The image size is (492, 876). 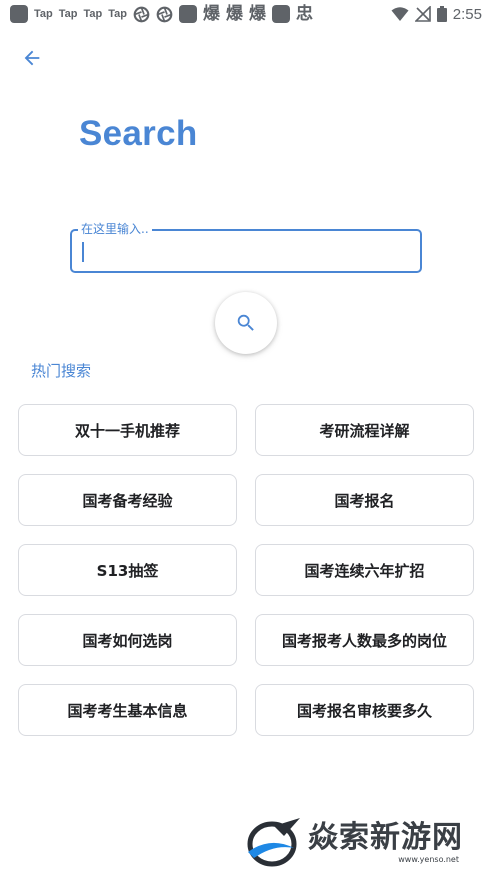 I want to click on status-bar: Tap Tap Tap Tap 爆 爆 爆 忠 2:55, so click(x=246, y=14).